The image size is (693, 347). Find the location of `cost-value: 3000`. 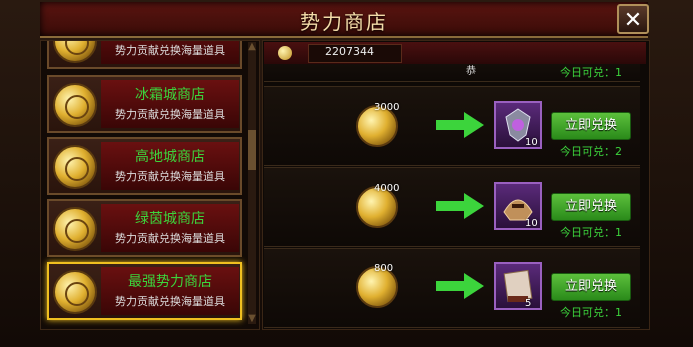

cost-value: 3000 is located at coordinates (387, 107).